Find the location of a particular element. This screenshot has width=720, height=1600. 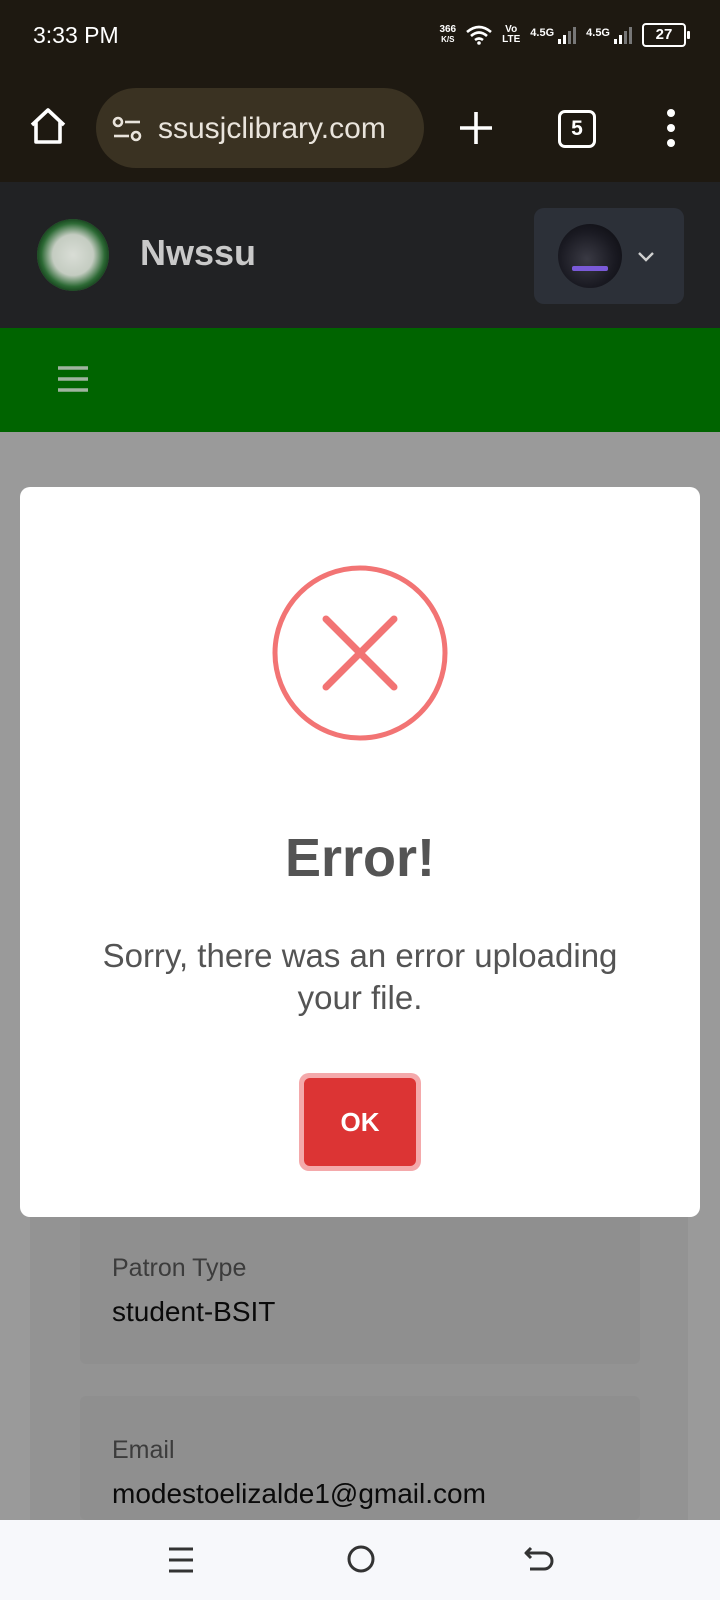

hamburger-menu-icon is located at coordinates (73, 379).